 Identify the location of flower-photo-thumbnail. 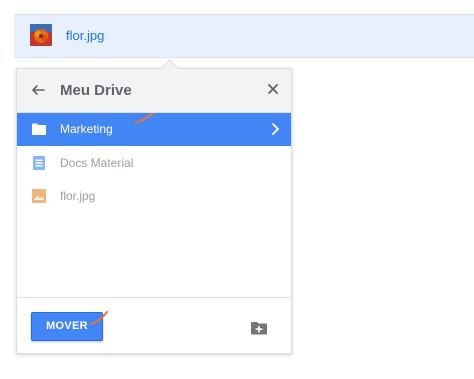
(41, 35).